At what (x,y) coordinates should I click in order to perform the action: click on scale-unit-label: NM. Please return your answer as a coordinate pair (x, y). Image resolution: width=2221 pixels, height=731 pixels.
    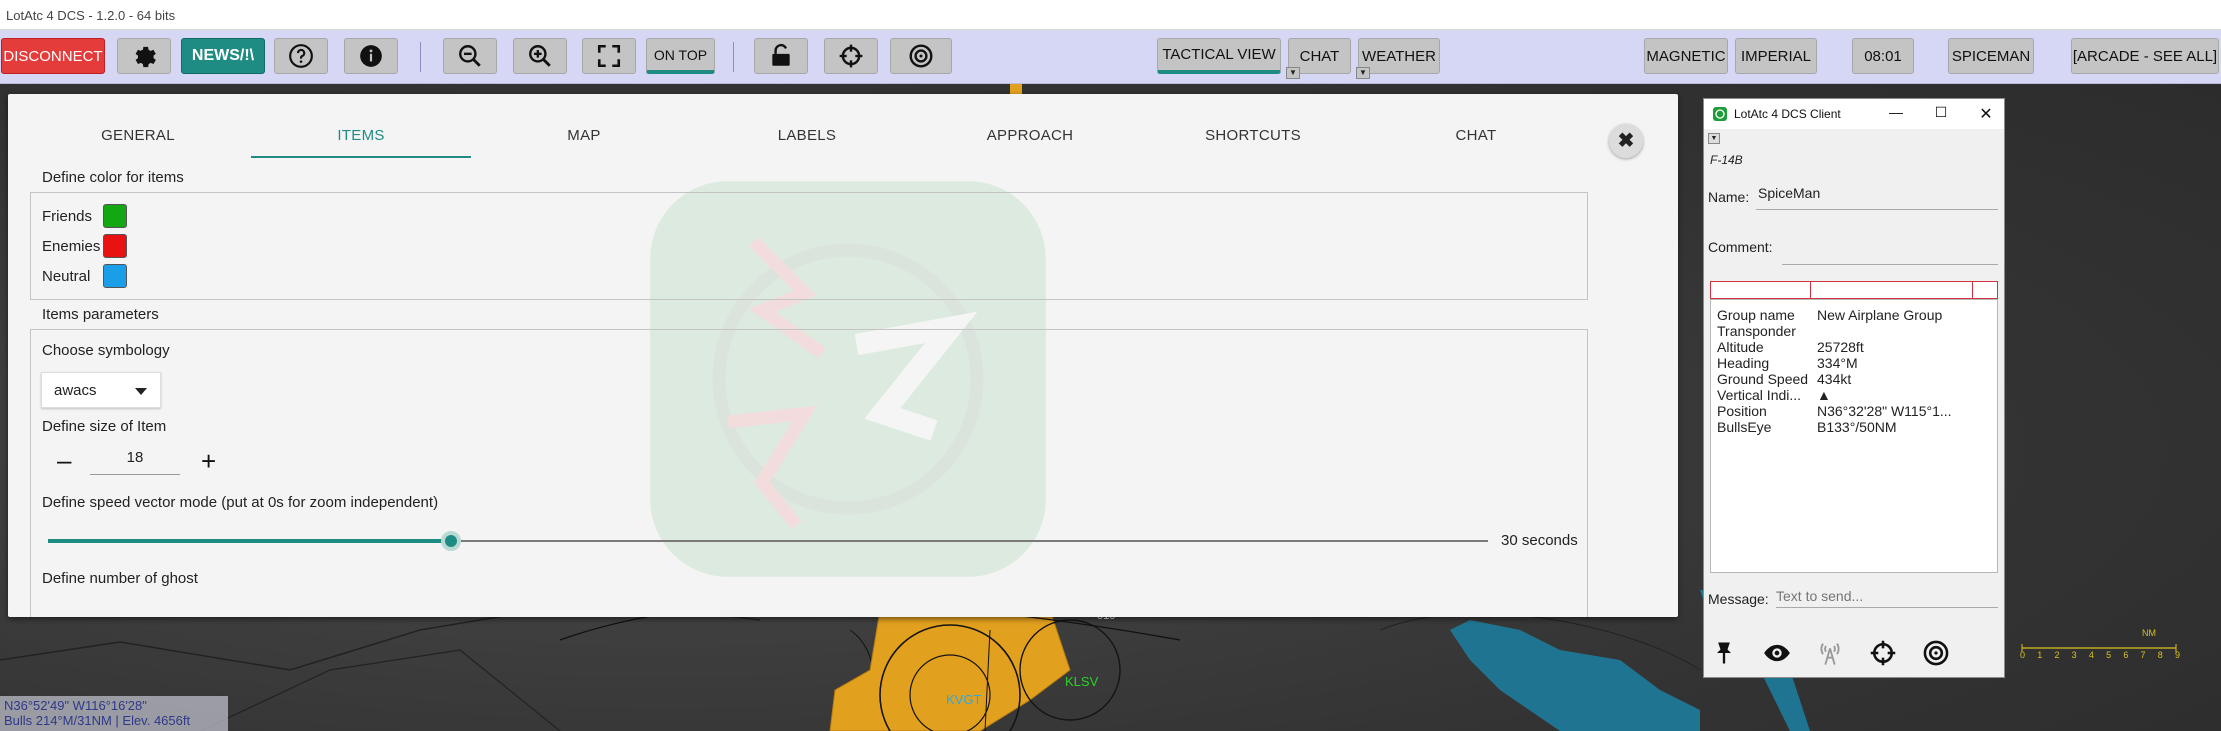
    Looking at the image, I should click on (2149, 633).